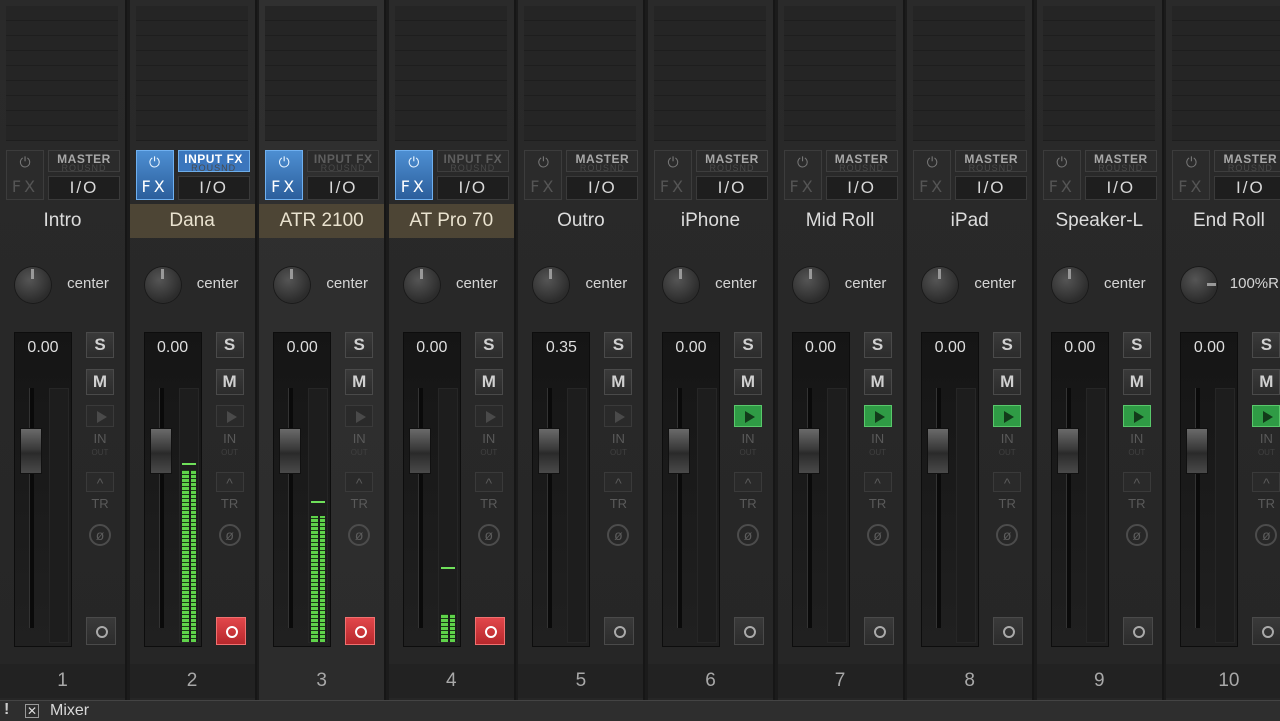  What do you see at coordinates (1099, 221) in the screenshot?
I see `track-name: Speaker-L` at bounding box center [1099, 221].